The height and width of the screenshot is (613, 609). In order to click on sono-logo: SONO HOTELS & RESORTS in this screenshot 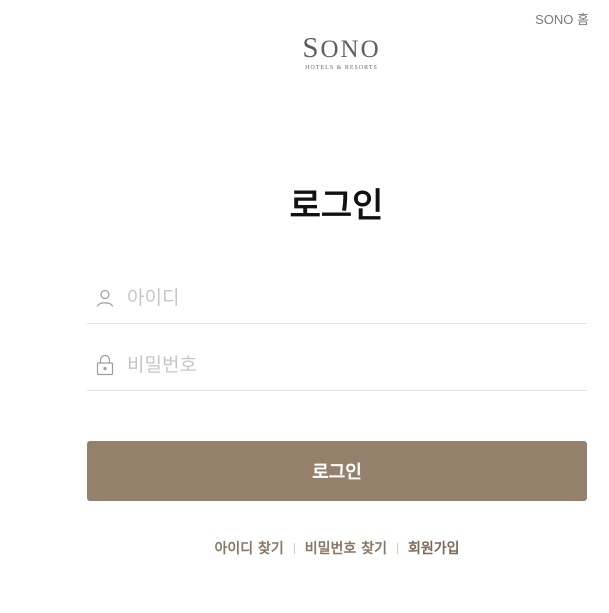, I will do `click(304, 52)`.